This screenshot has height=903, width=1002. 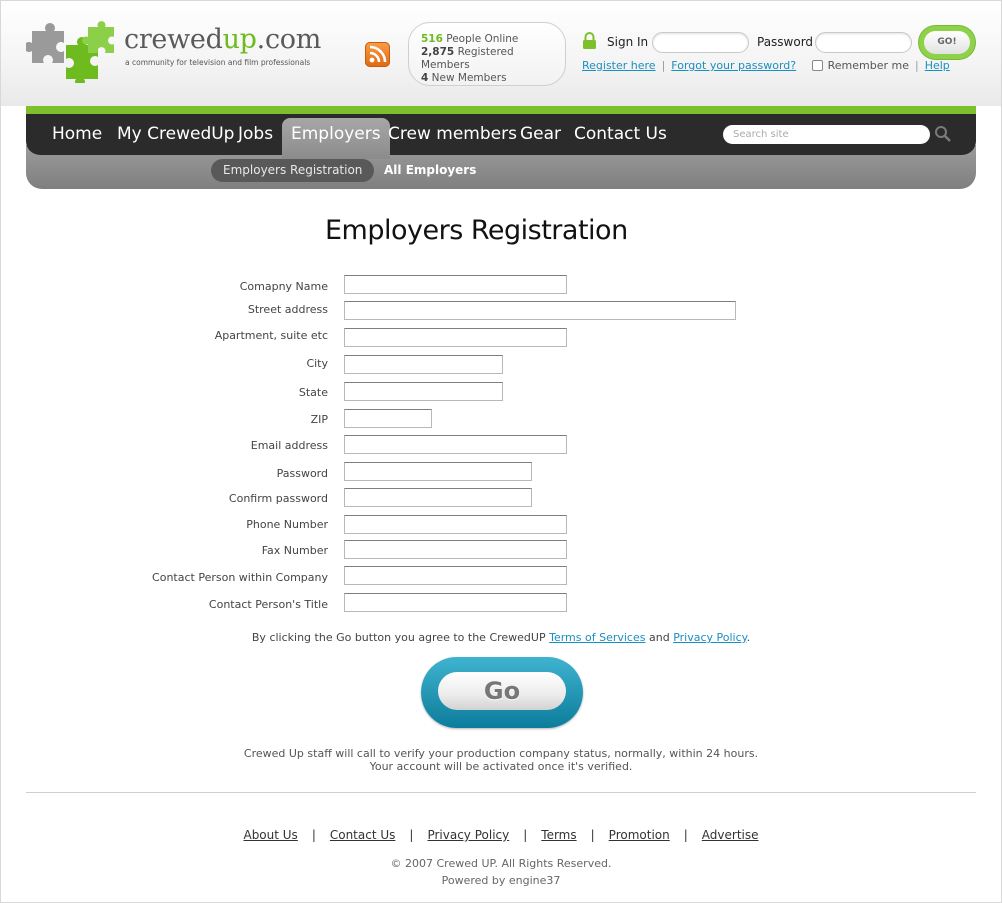 I want to click on submit-go-button: Go, so click(x=502, y=692).